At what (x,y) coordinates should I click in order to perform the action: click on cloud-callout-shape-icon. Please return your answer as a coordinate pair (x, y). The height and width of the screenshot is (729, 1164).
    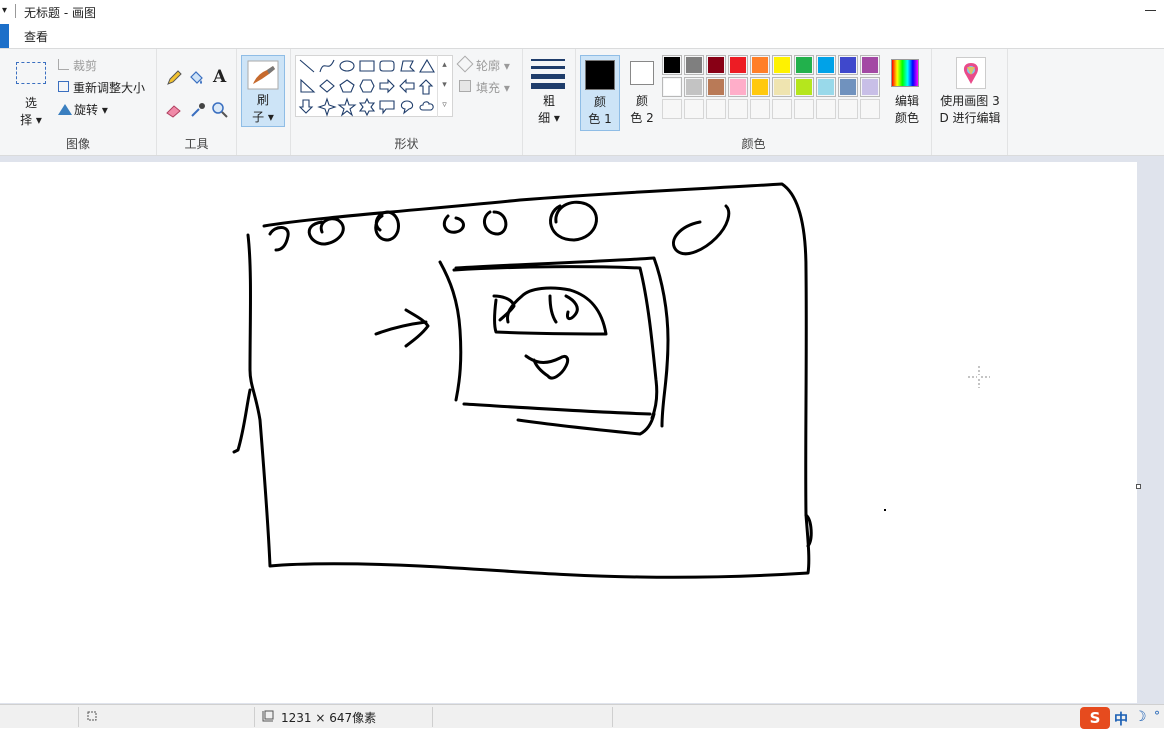
    Looking at the image, I should click on (426, 106).